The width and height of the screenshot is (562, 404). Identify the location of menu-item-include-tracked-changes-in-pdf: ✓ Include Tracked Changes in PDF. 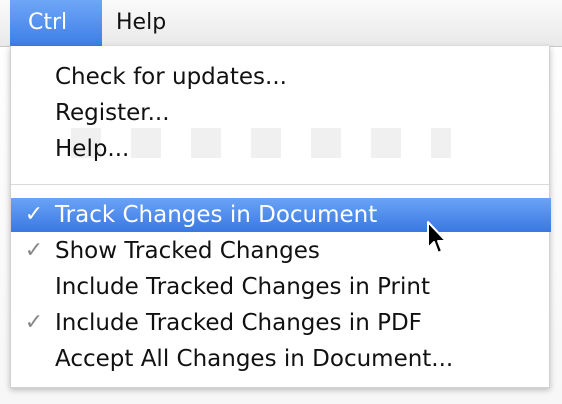
(281, 323).